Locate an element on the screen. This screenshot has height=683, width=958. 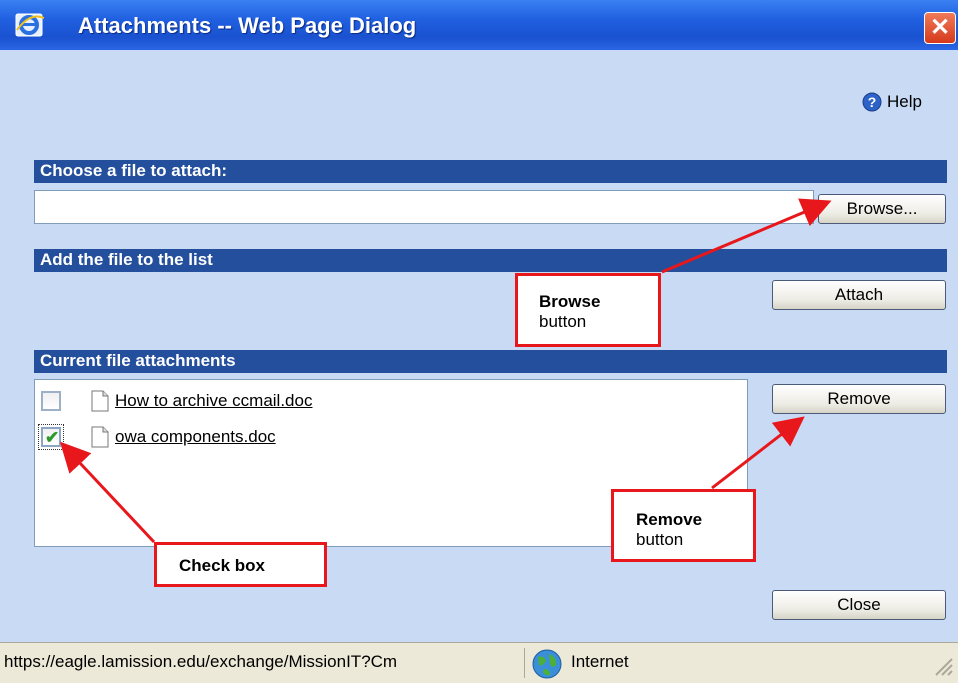
attachment-checkbox is located at coordinates (51, 401).